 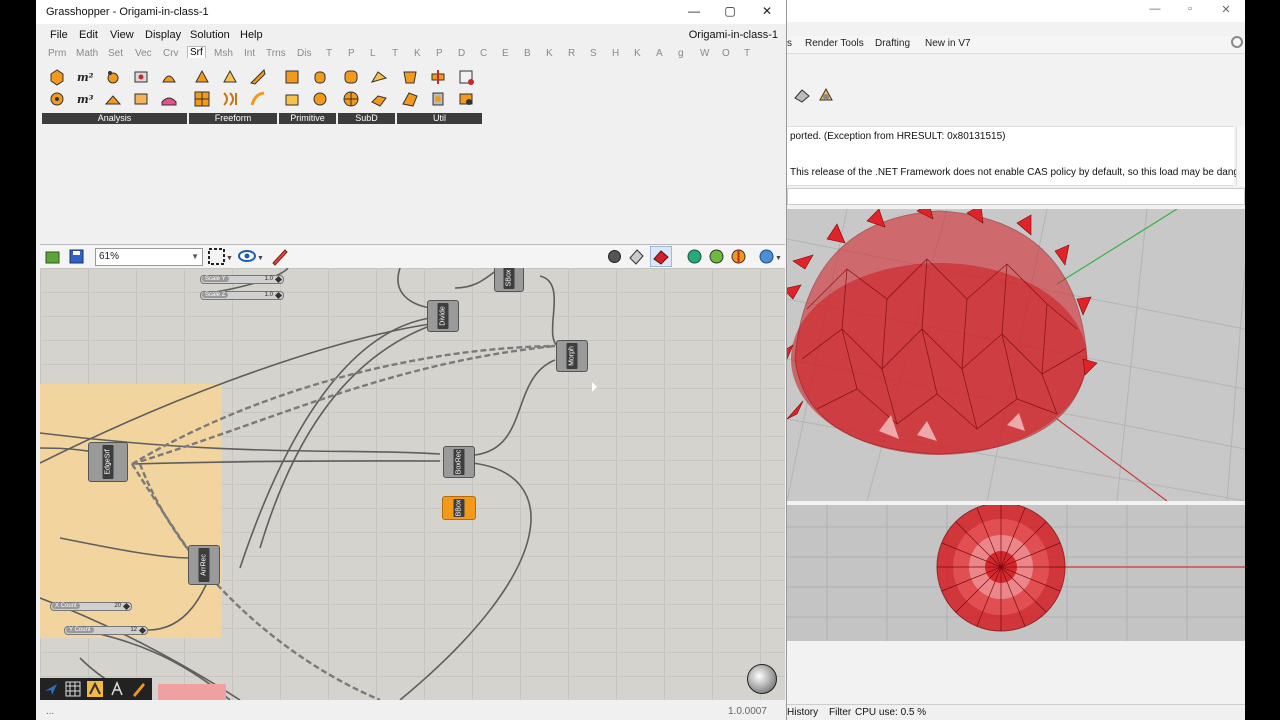 I want to click on surface-closest-icon, so click(x=169, y=99).